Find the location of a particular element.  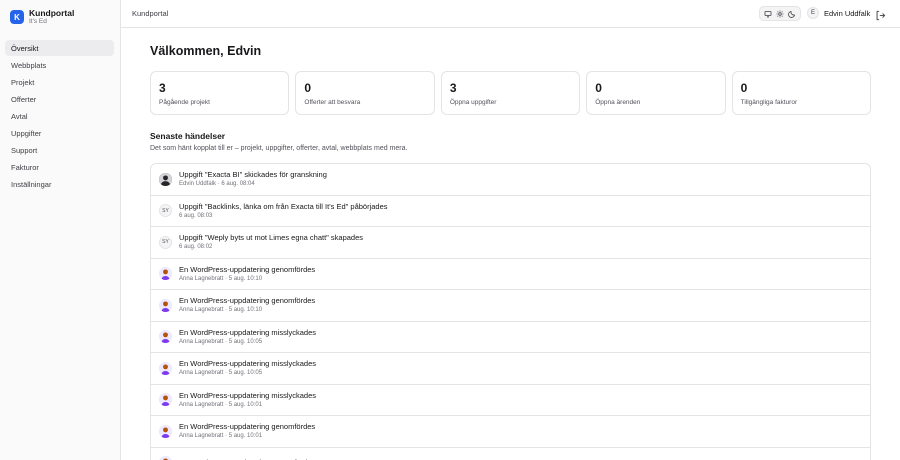

sidebar-item-label: Projekt is located at coordinates (23, 82).